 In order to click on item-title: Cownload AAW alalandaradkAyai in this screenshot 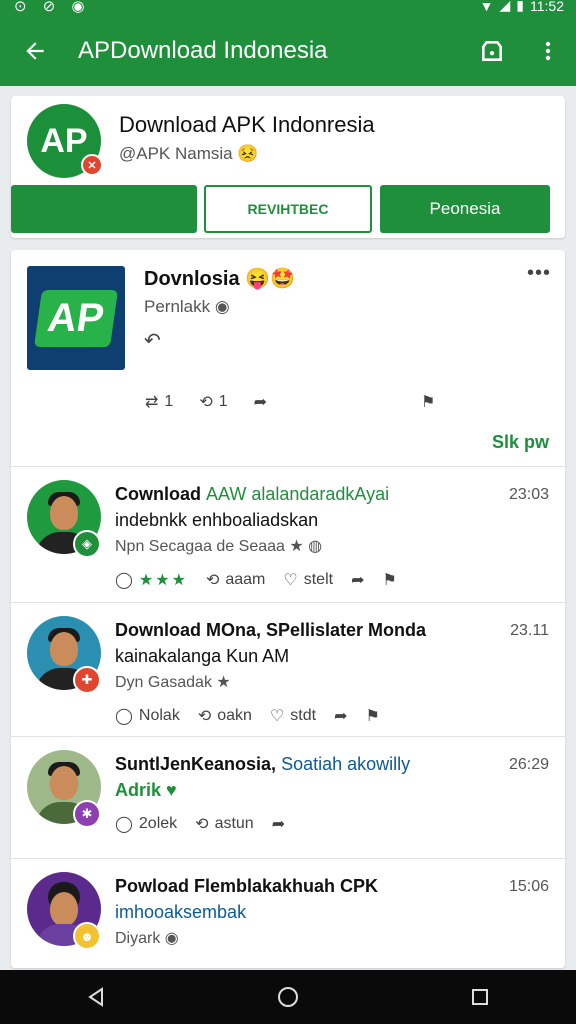, I will do `click(252, 494)`.